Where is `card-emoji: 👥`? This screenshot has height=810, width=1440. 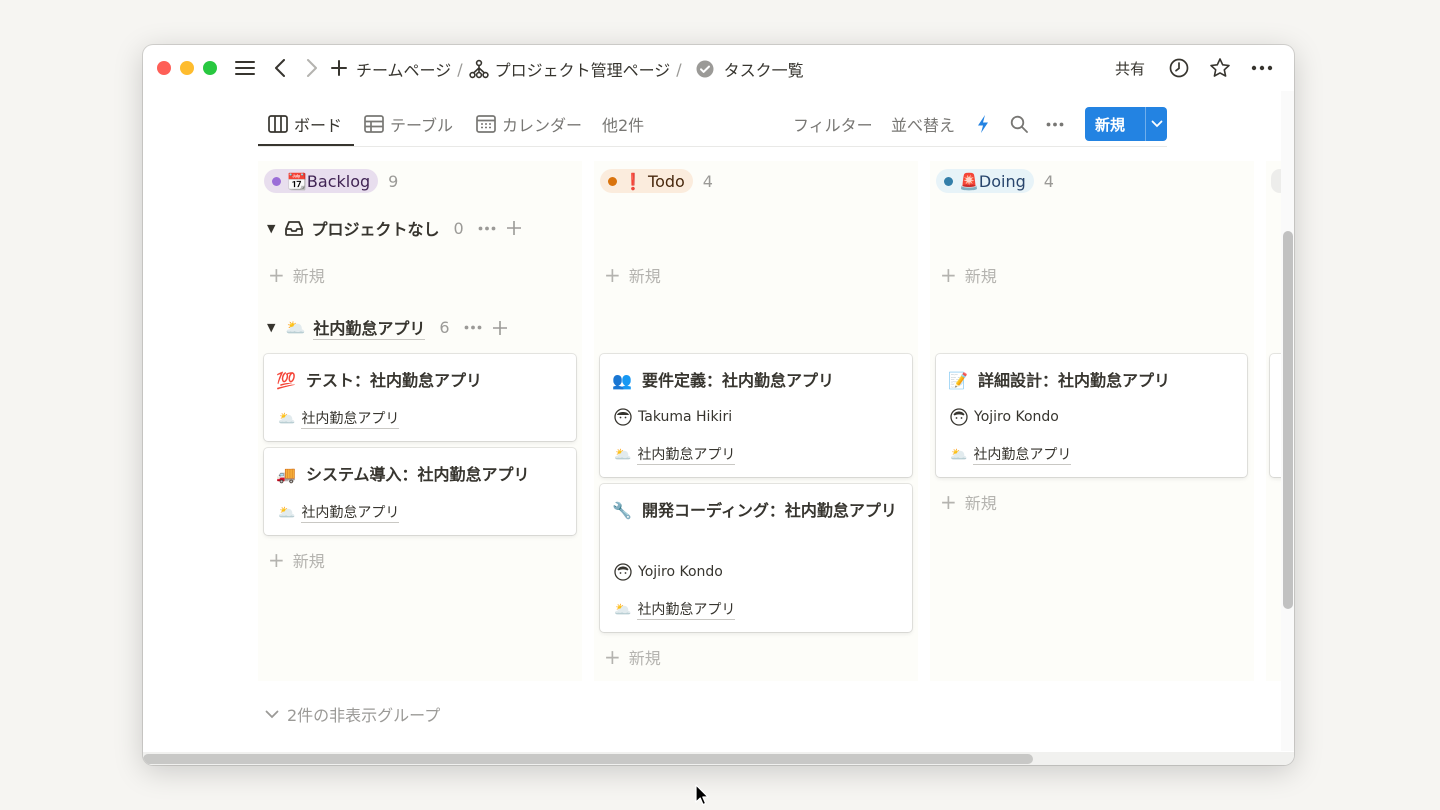 card-emoji: 👥 is located at coordinates (622, 380).